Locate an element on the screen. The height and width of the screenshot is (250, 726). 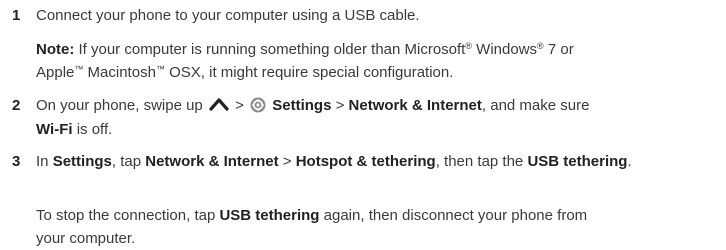
hotspot-tethering-label: Hotspot & tethering is located at coordinates (365, 161).